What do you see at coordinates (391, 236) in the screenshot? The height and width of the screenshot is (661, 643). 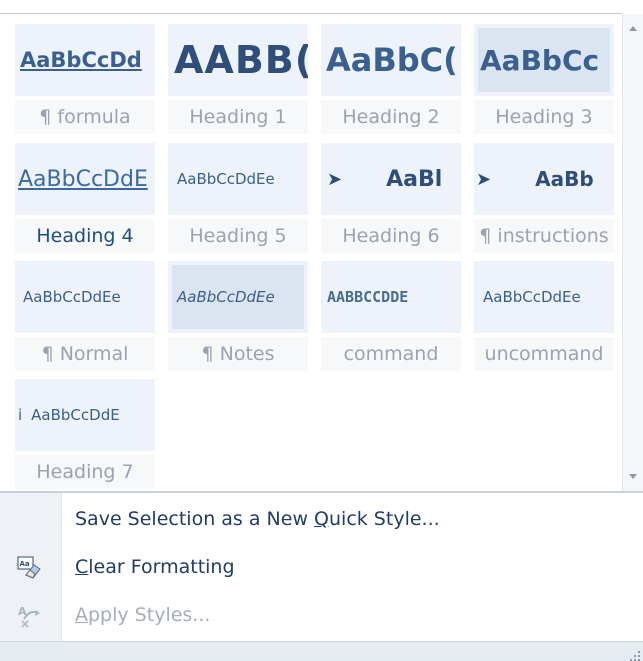 I see `style-label: Heading 6` at bounding box center [391, 236].